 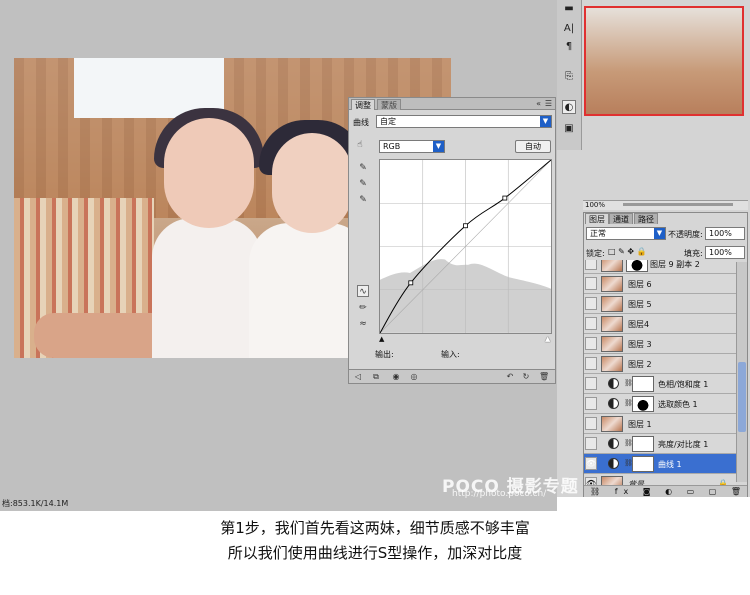 What do you see at coordinates (665, 491) in the screenshot?
I see `layers-bottom-bar: ⛓ fx ◙ ◐ ▭ ▢ 🗑` at bounding box center [665, 491].